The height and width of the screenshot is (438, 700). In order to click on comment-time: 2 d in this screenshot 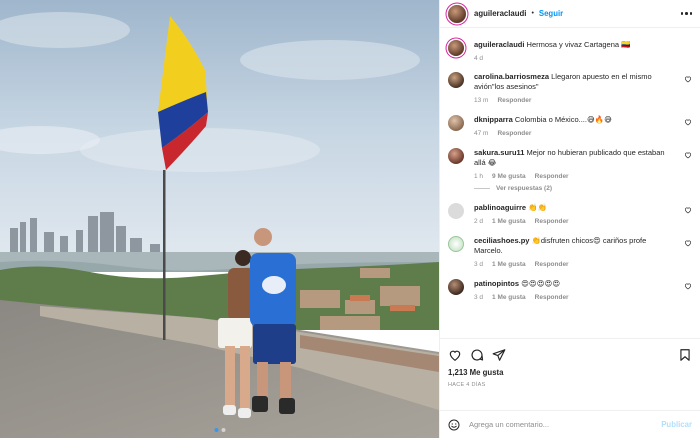, I will do `click(478, 221)`.